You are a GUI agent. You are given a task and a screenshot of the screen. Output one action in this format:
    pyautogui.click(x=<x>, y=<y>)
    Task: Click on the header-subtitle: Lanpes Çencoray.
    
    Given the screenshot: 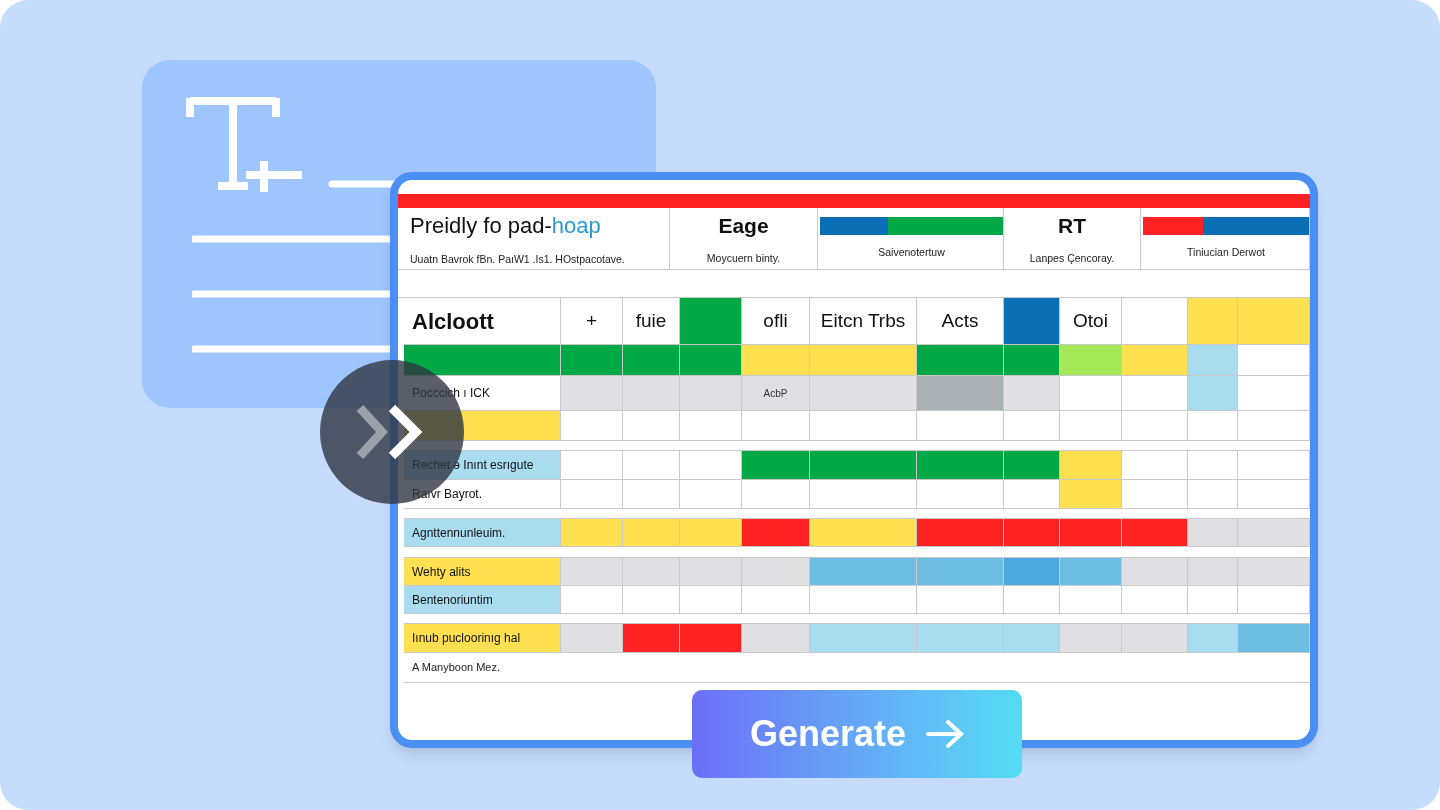 What is the action you would take?
    pyautogui.click(x=1072, y=259)
    